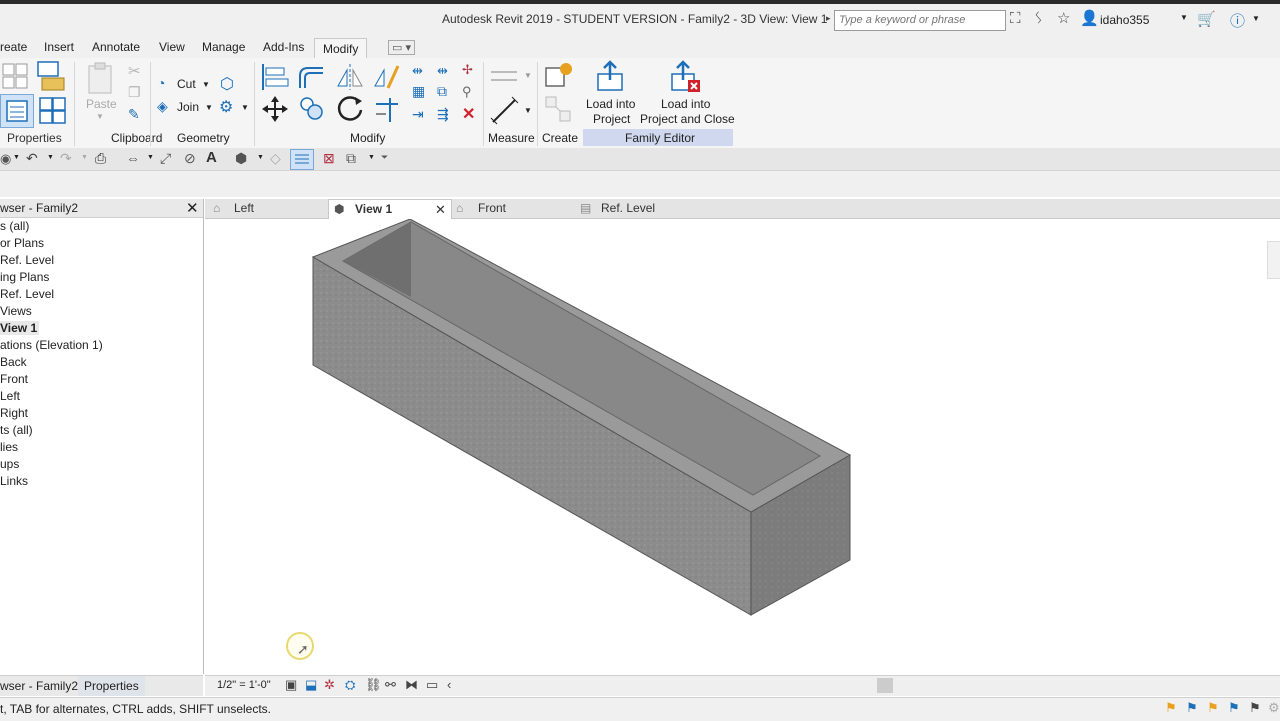 The height and width of the screenshot is (721, 1280). I want to click on load-and-close-label-1: Load into, so click(685, 104).